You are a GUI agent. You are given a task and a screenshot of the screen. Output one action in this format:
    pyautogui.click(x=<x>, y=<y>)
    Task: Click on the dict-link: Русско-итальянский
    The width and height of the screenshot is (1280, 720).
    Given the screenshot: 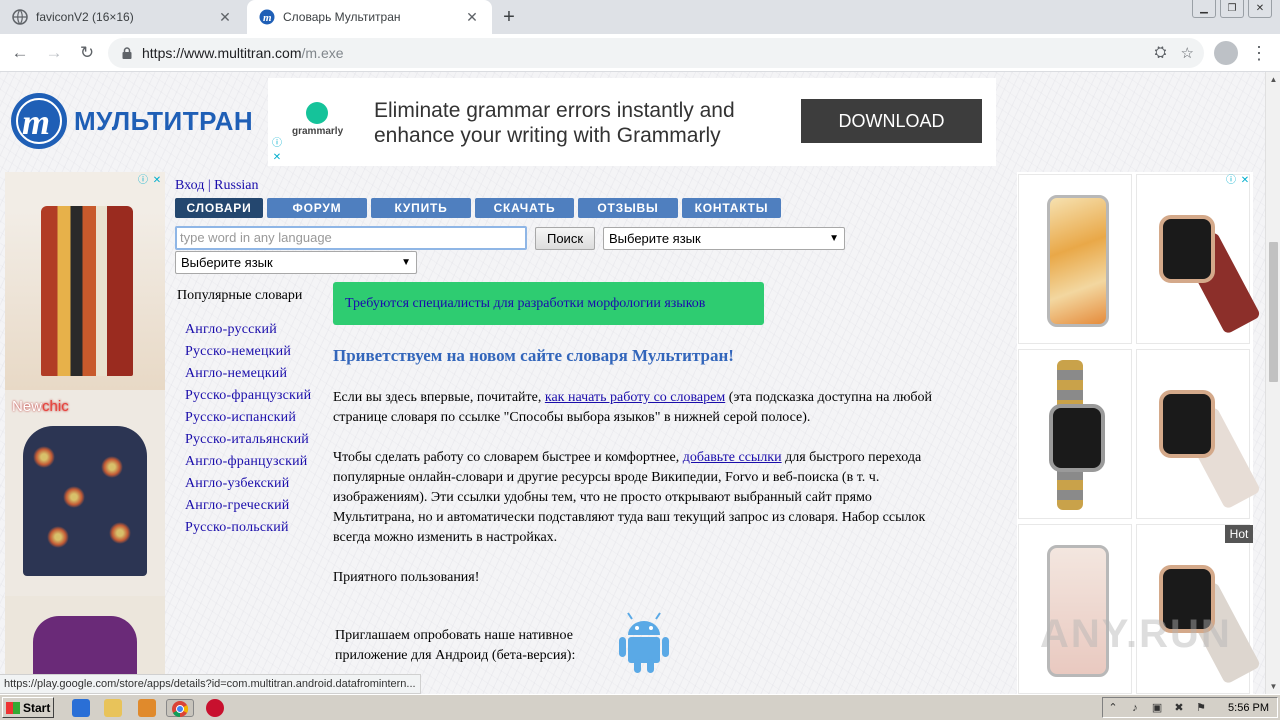 What is the action you would take?
    pyautogui.click(x=248, y=443)
    